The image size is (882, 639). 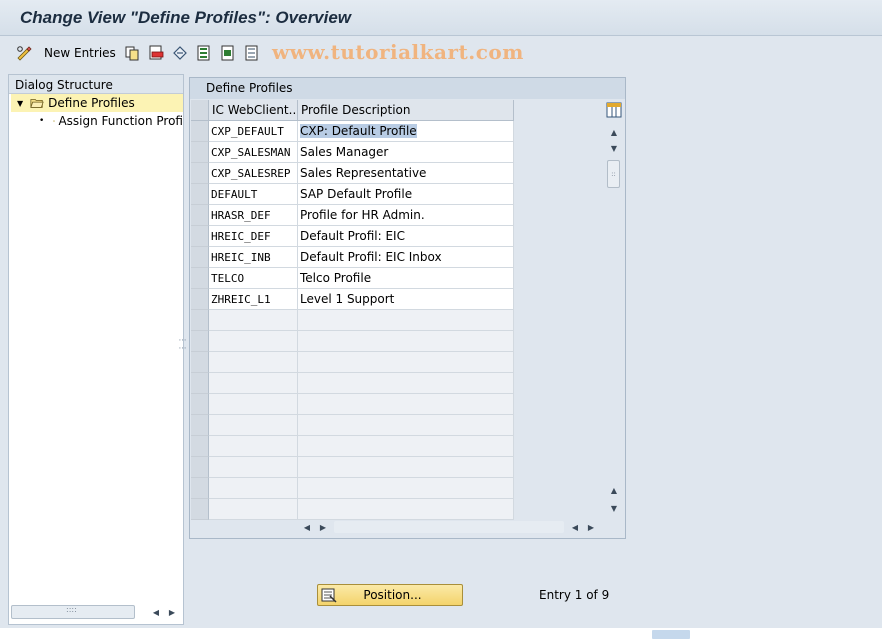 I want to click on table-row: ZHREIC_L1 Level 1 Support, so click(x=352, y=299).